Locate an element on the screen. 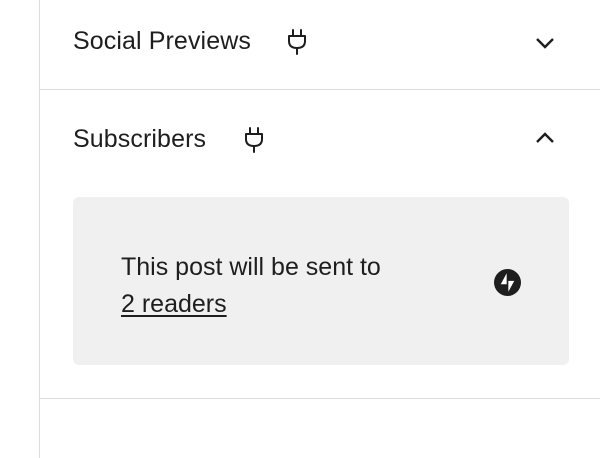 This screenshot has height=458, width=600. subscribers-title: Subscribers is located at coordinates (140, 139).